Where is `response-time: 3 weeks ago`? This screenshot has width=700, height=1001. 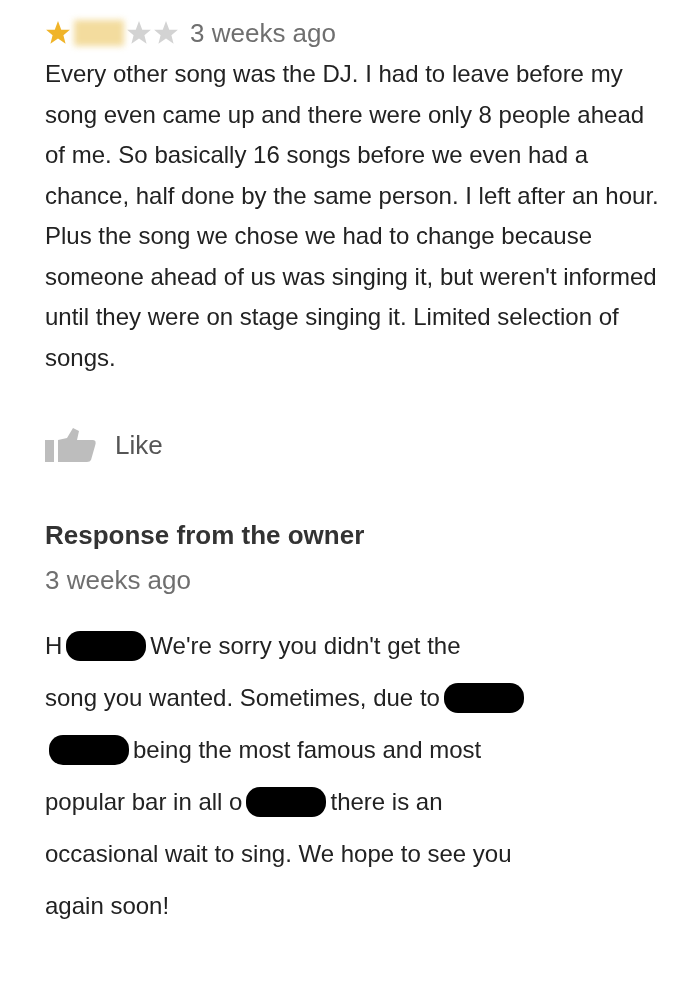
response-time: 3 weeks ago is located at coordinates (118, 580).